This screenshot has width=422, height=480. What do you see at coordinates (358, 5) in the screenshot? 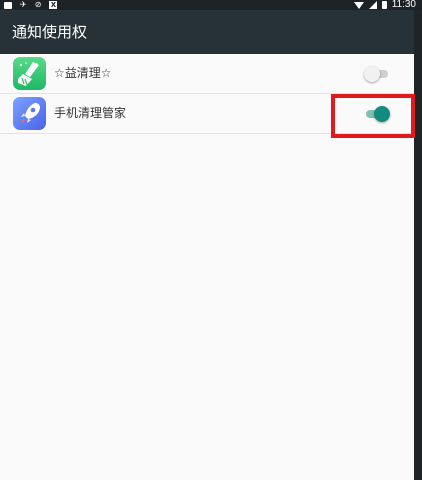
I see `wifi-icon` at bounding box center [358, 5].